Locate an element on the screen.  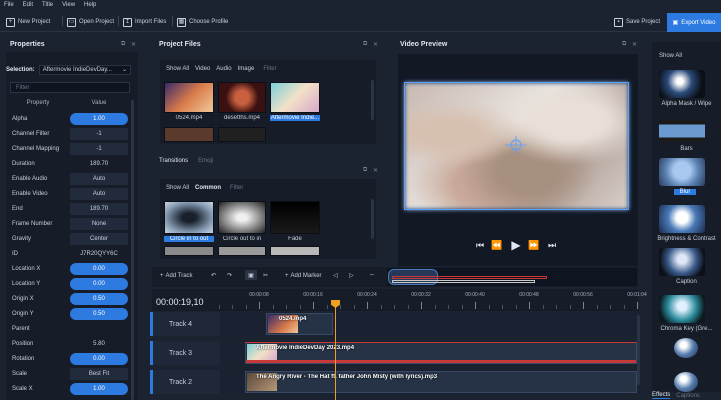
playhead-line is located at coordinates (335, 351).